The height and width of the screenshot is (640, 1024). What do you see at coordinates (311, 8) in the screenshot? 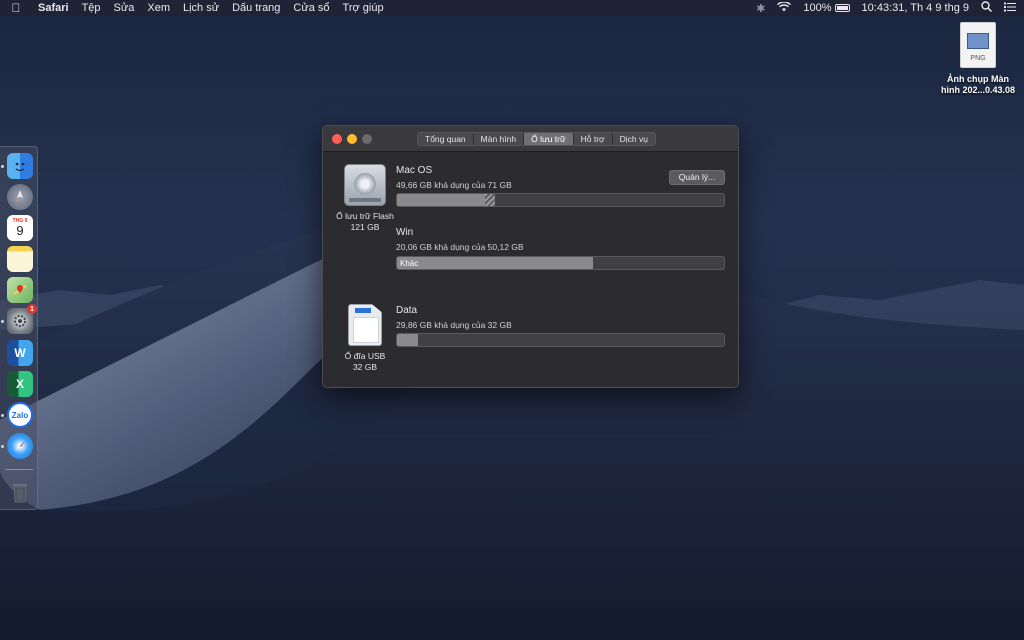
I see `menu-window: Cửa sổ` at bounding box center [311, 8].